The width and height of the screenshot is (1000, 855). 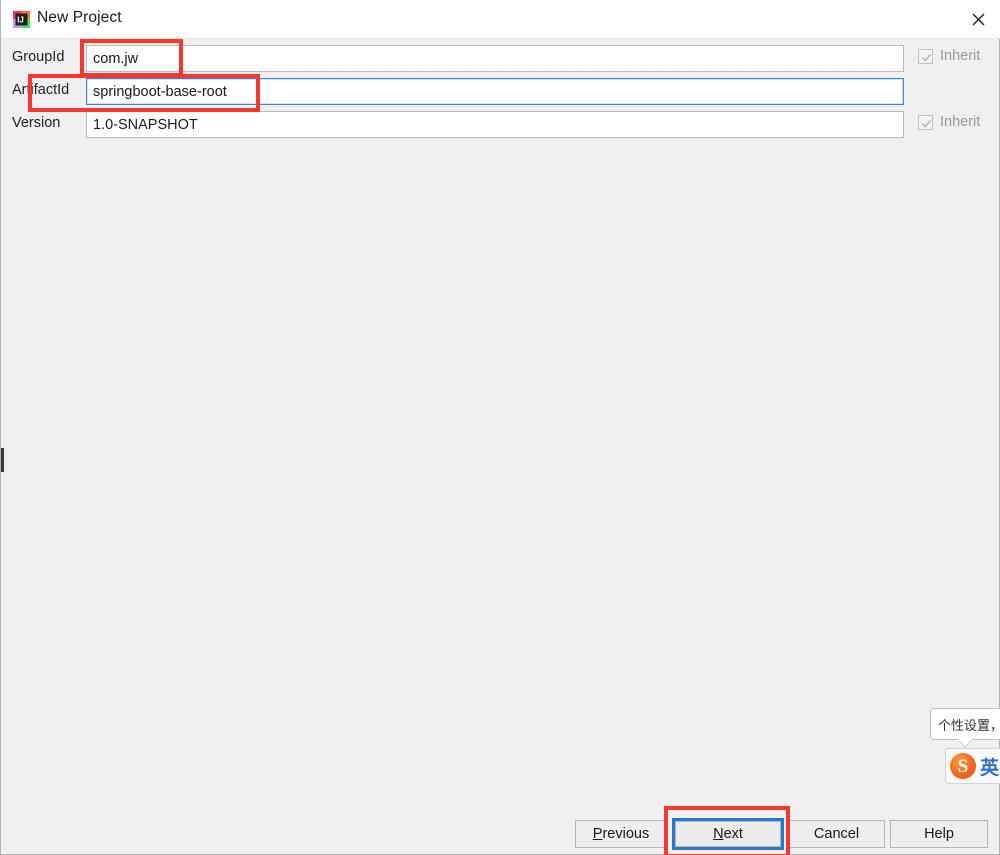 I want to click on groupid-row: GroupId Inherit, so click(x=500, y=58).